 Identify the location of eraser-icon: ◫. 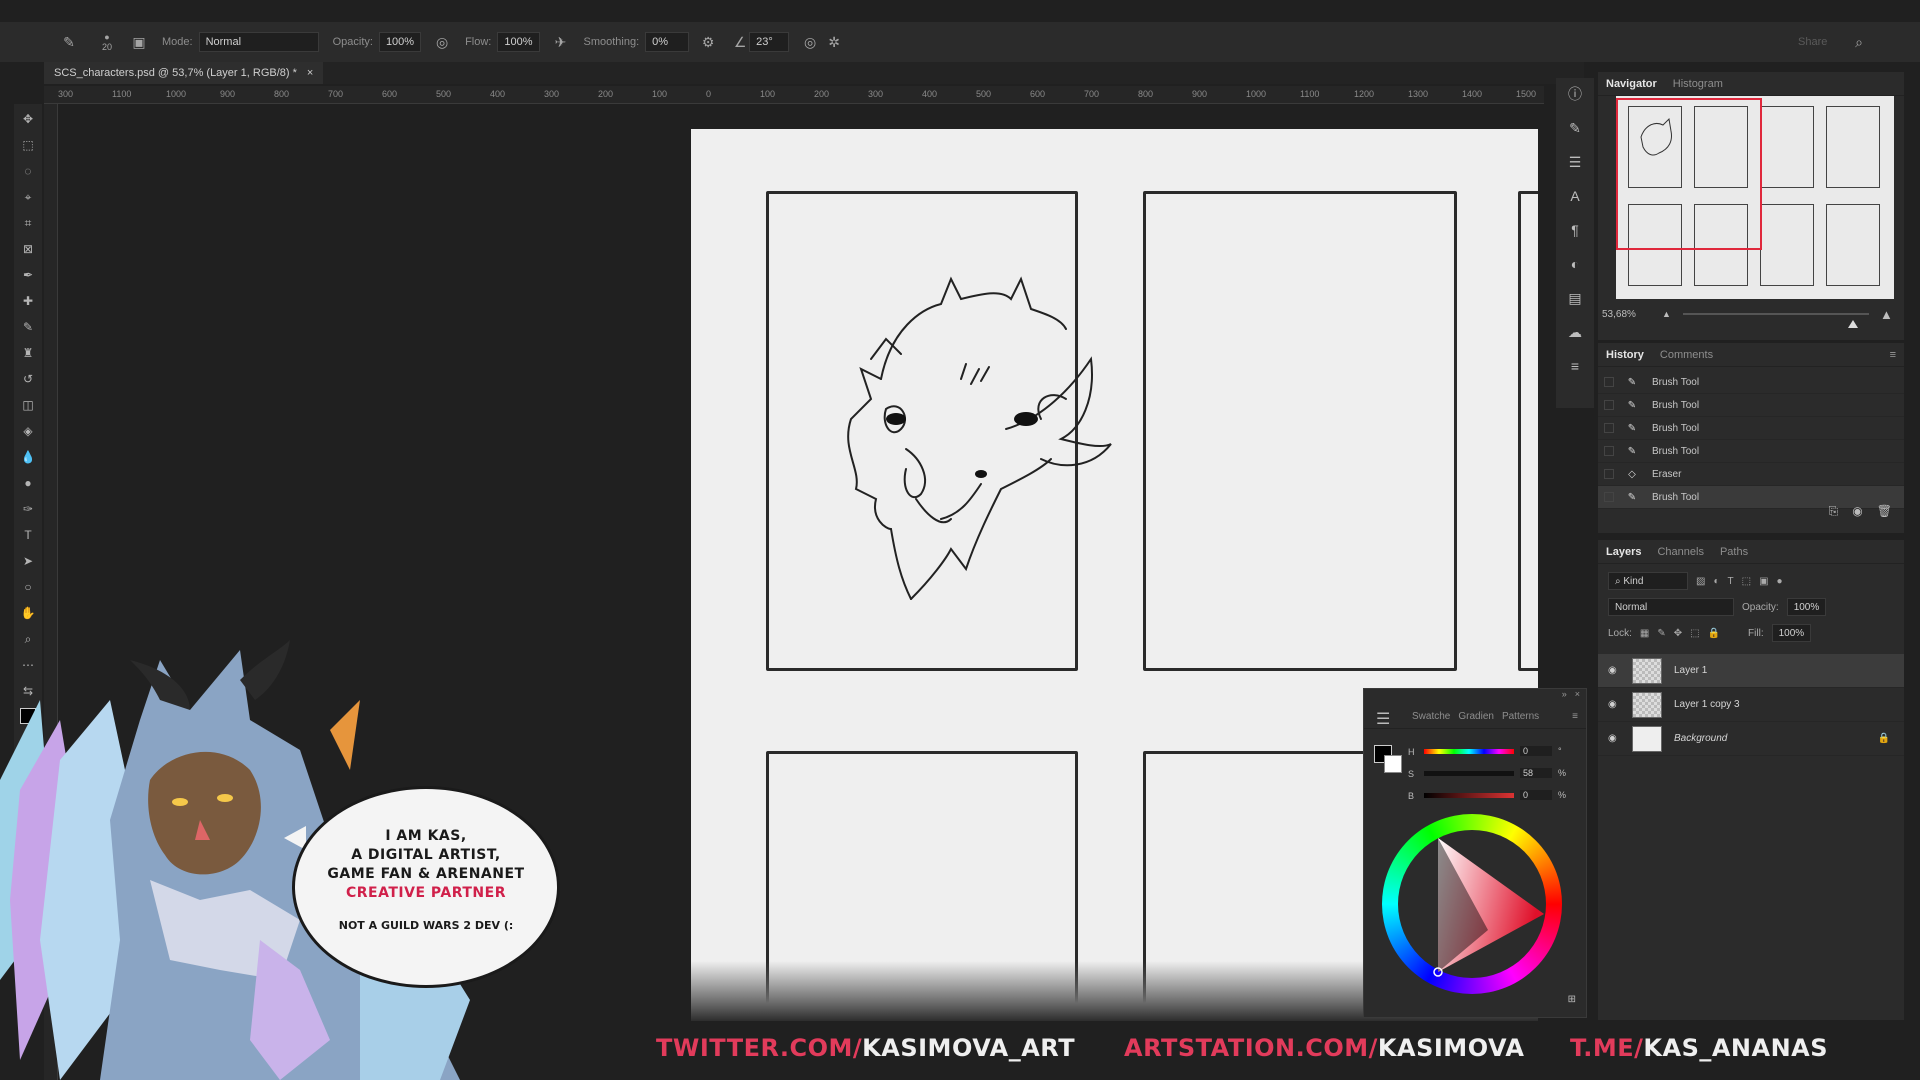
(28, 405).